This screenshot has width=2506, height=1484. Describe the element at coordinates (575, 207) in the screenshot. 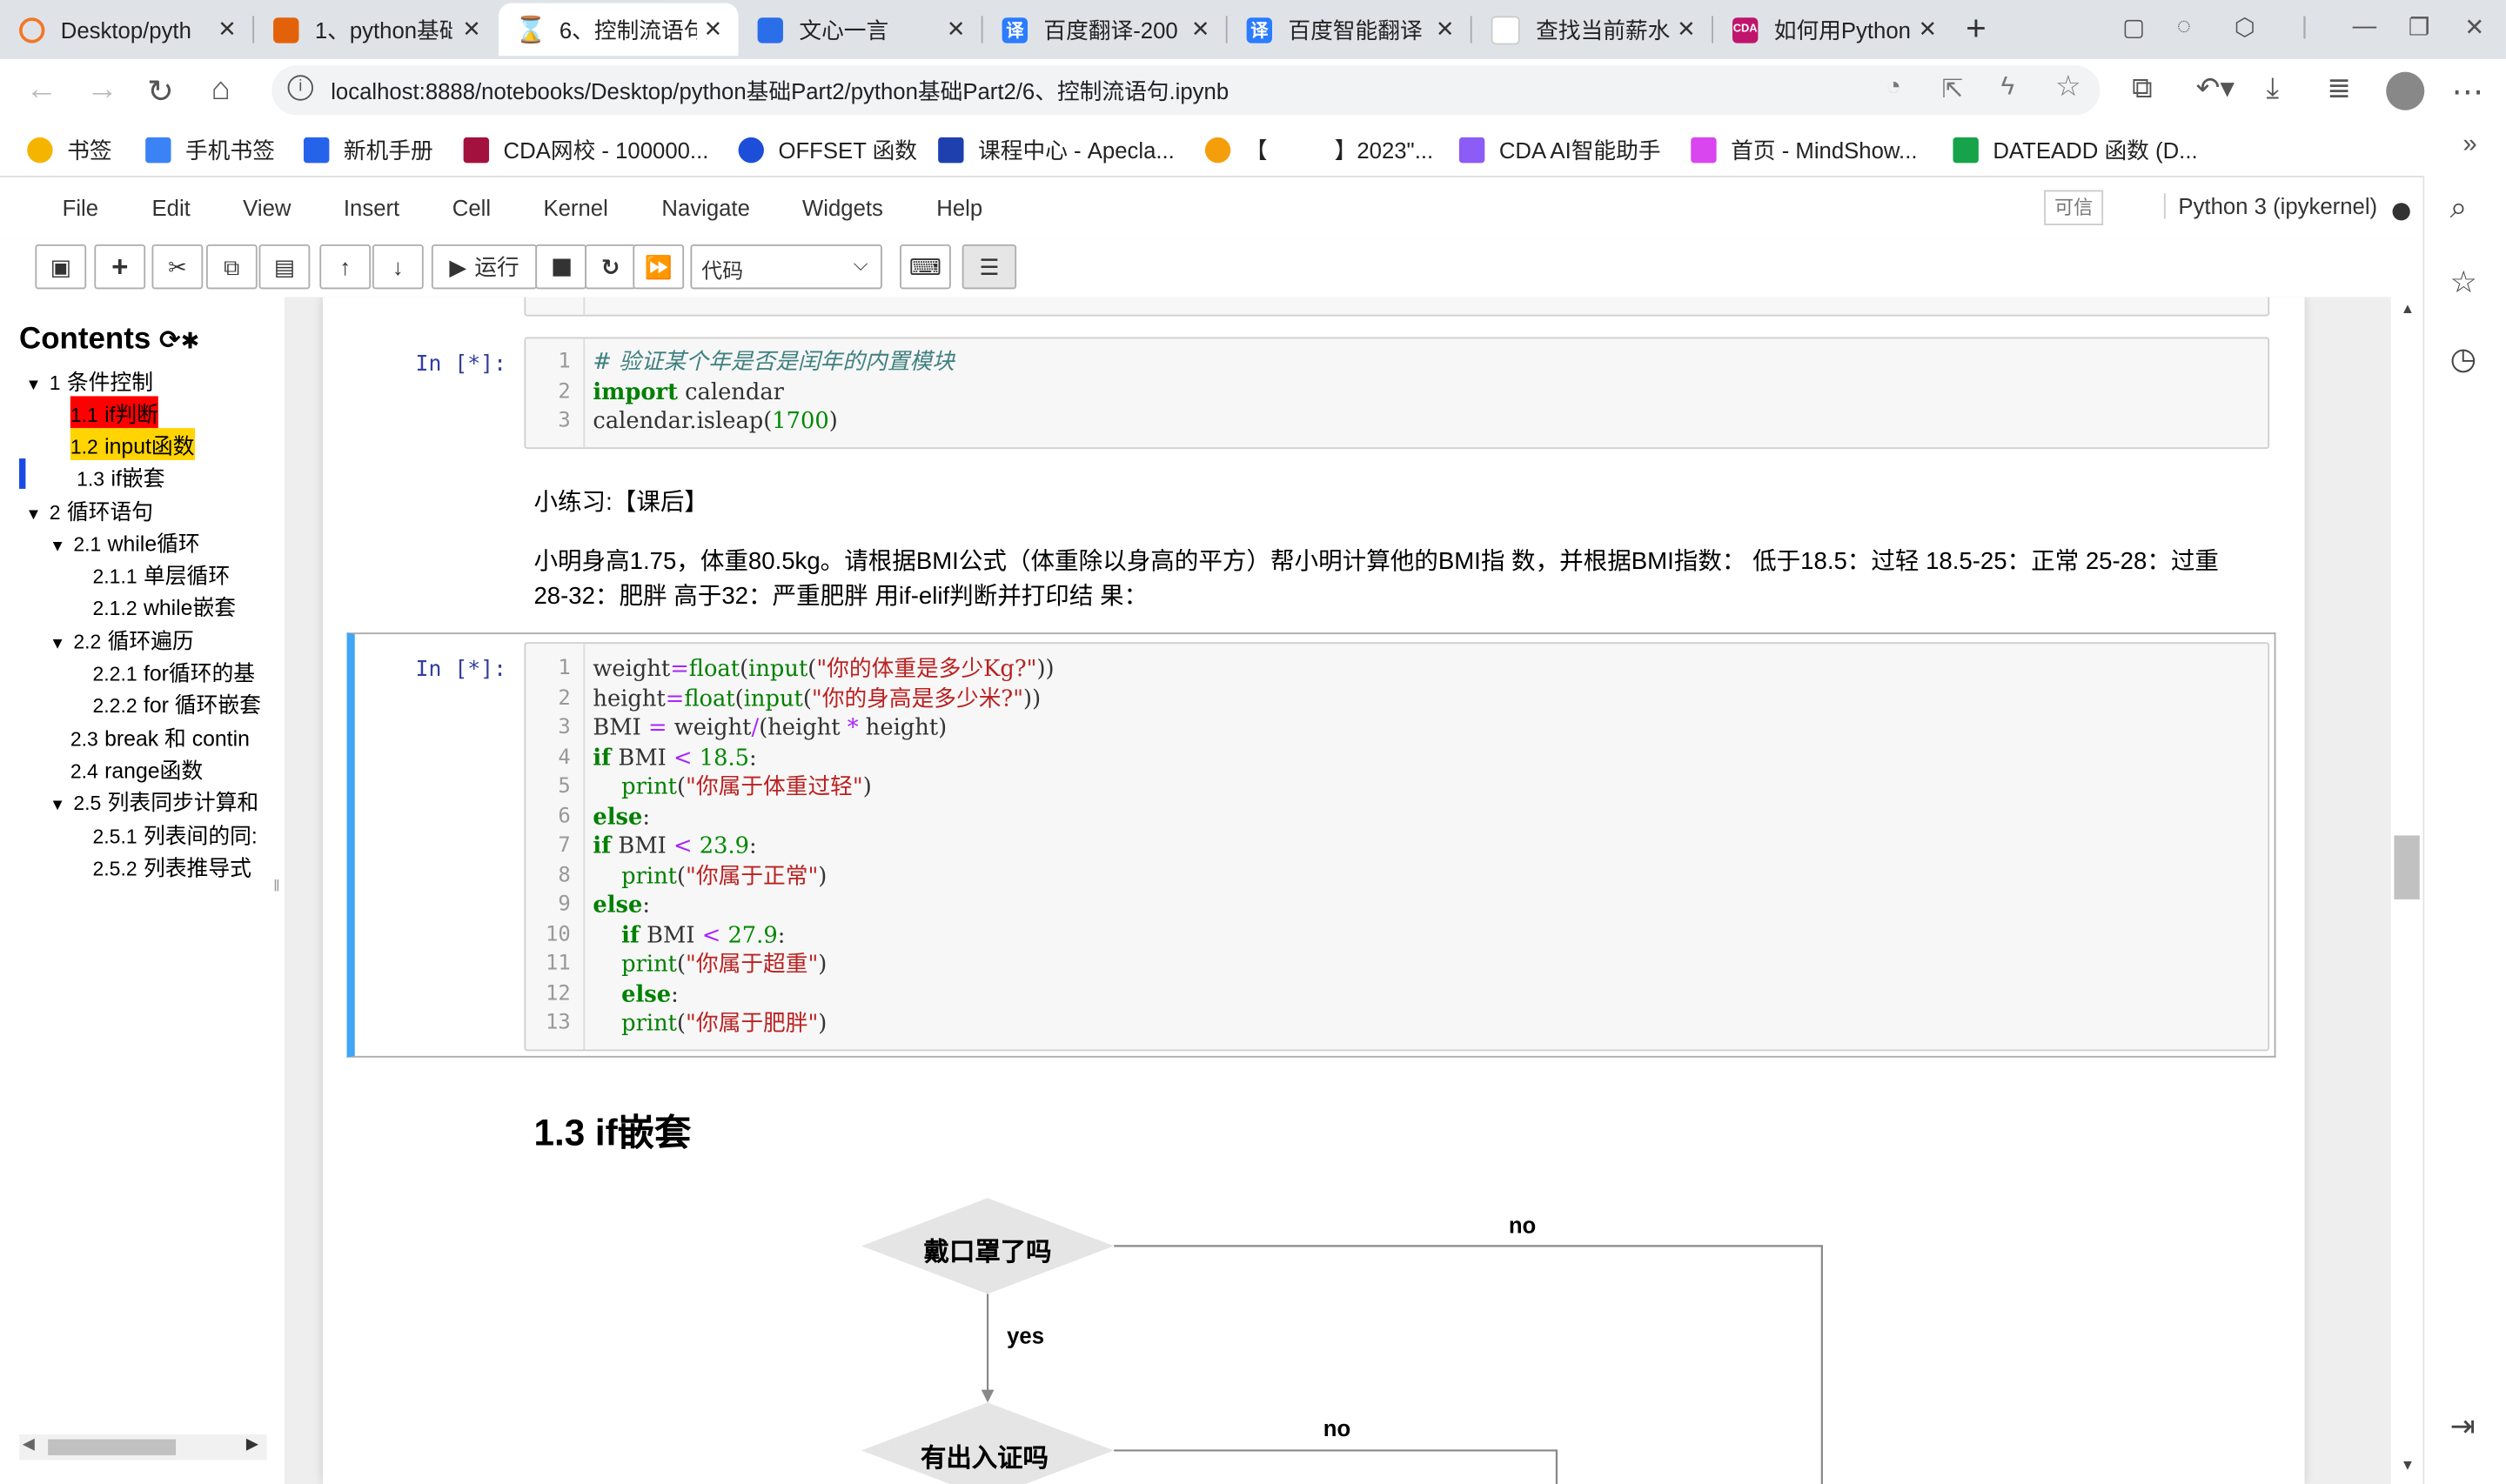

I see `menu-kernel: Kernel` at that location.